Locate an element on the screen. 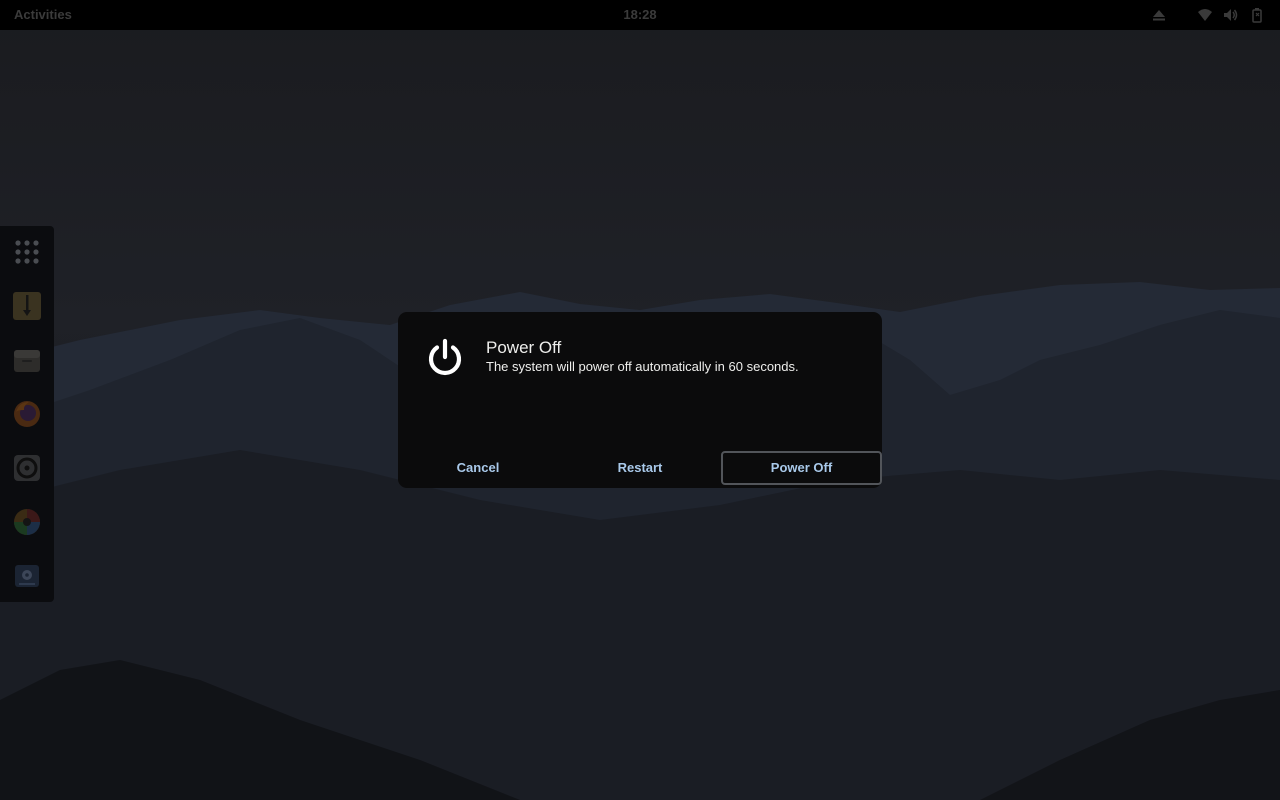  eject-icon is located at coordinates (1159, 15).